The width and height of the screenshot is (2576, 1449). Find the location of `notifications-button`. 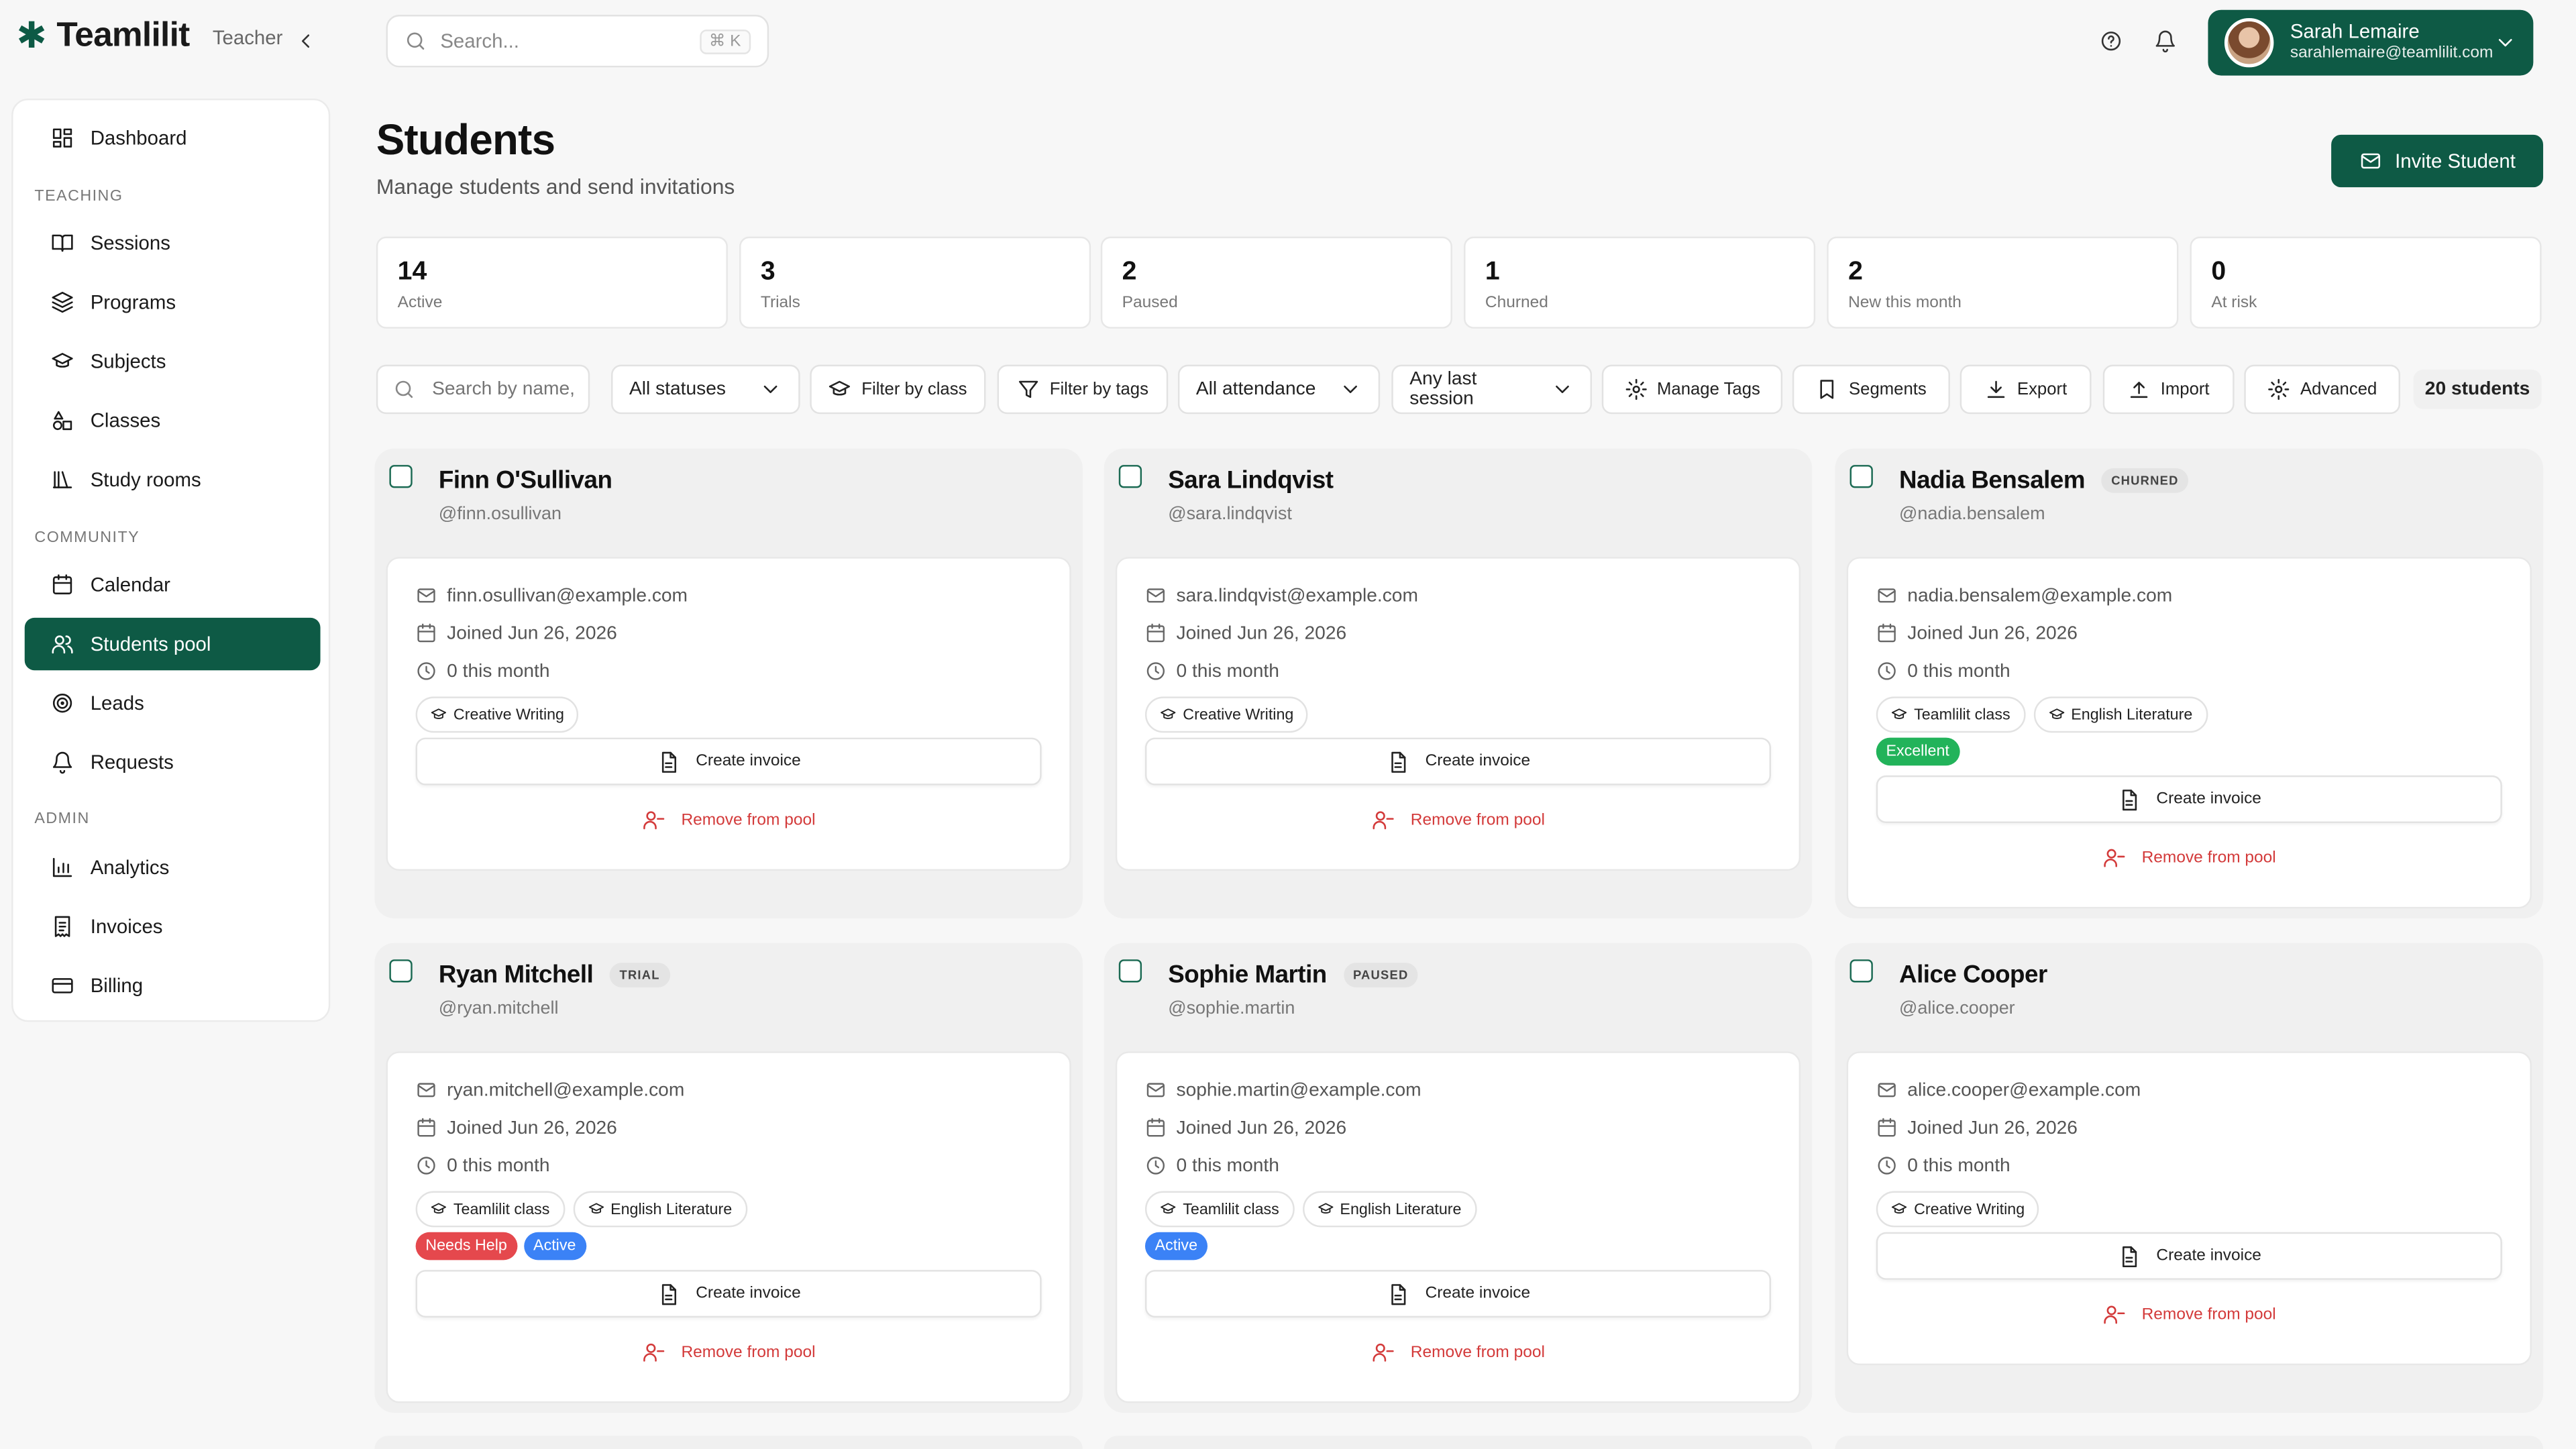

notifications-button is located at coordinates (2165, 41).